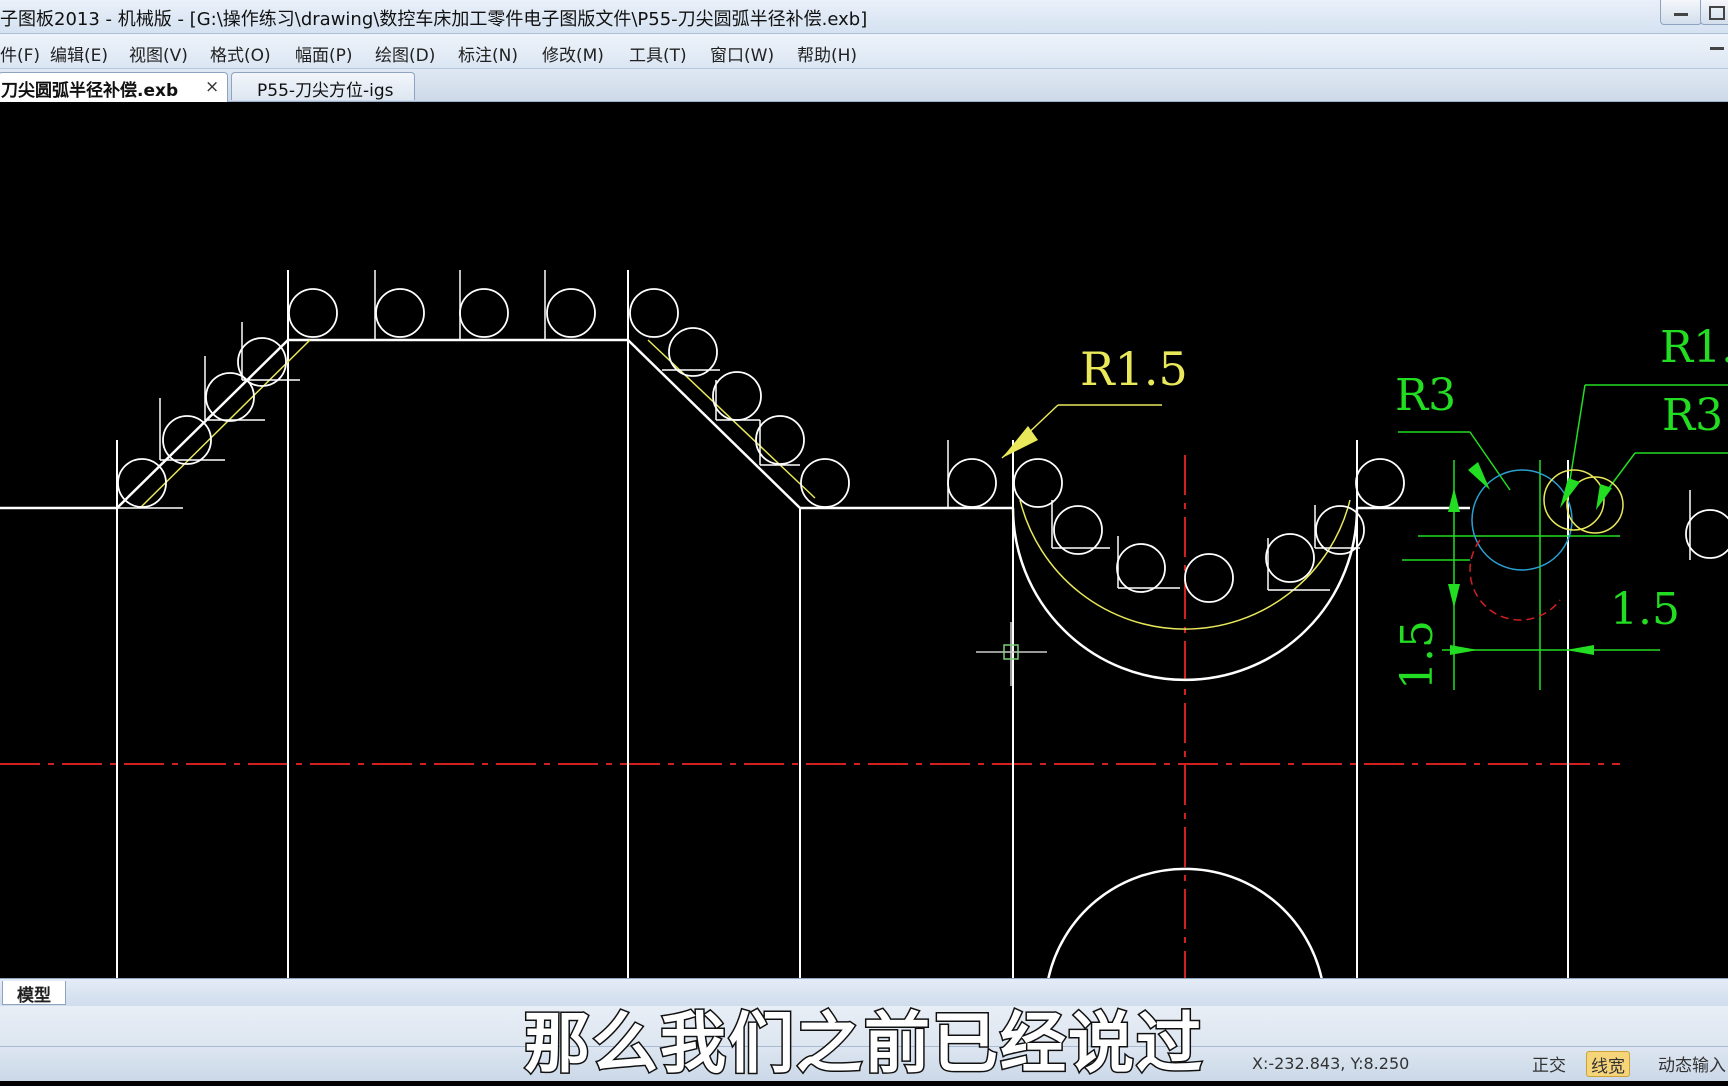  What do you see at coordinates (1094, 400) in the screenshot?
I see `dim-r15-left: R1.5` at bounding box center [1094, 400].